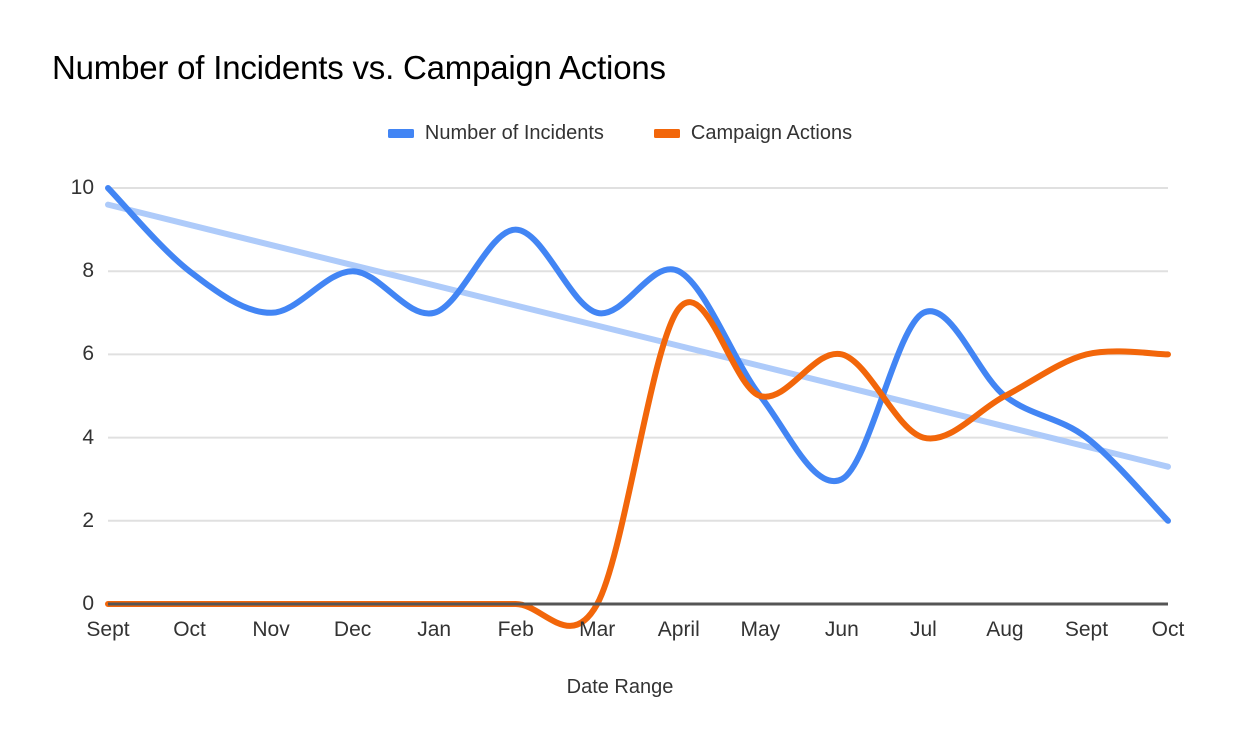  I want to click on x-axis-tick-label: Aug, so click(1005, 629).